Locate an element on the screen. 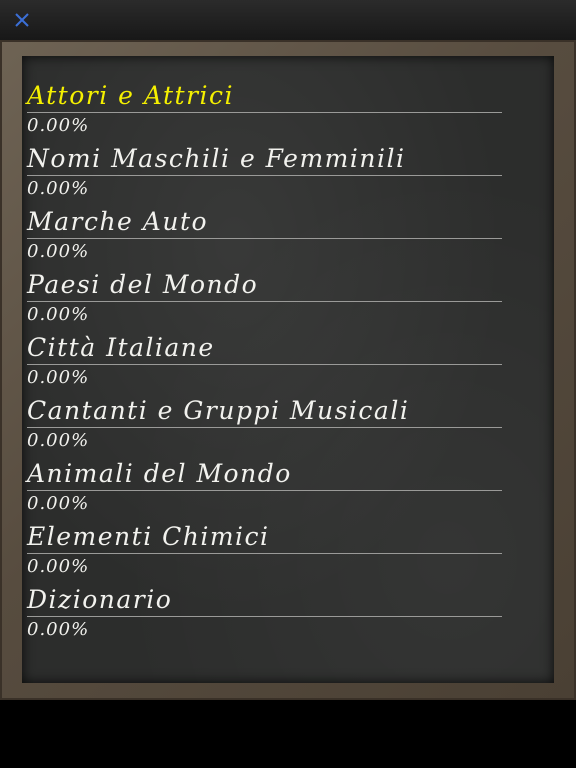 This screenshot has width=576, height=768. category-item-animali-del-mondo: Animali del Mondo 0.00% is located at coordinates (264, 485).